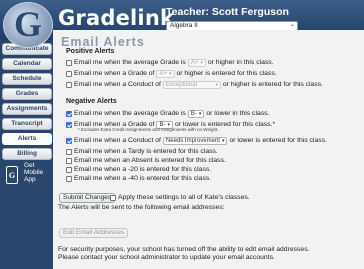 The image size is (364, 269). Describe the element at coordinates (90, 51) in the screenshot. I see `positive-alerts-heading: Positive Alerts` at that location.